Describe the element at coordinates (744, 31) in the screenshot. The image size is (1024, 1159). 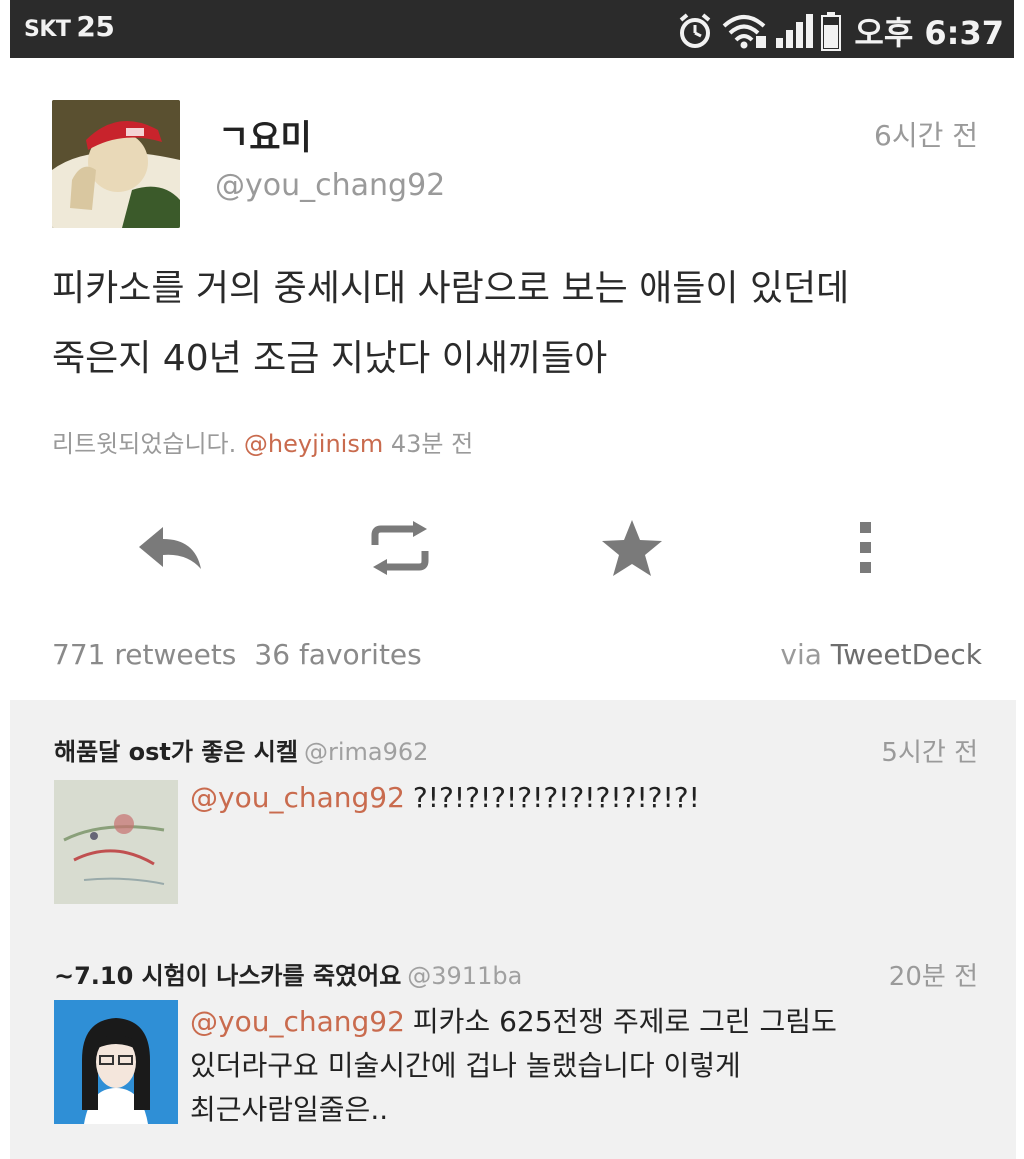
I see `wifi-icon` at that location.